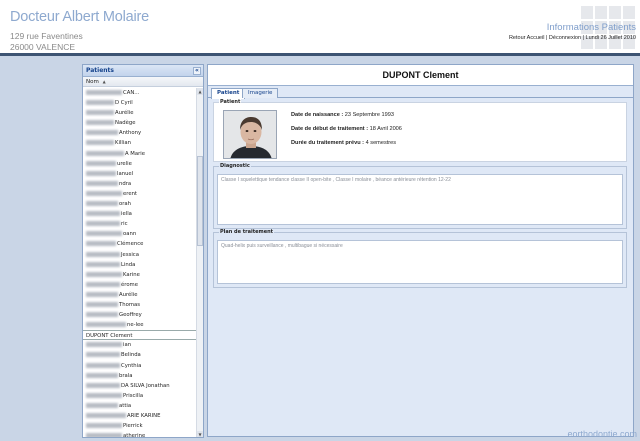 This screenshot has height=441, width=640. What do you see at coordinates (199, 262) in the screenshot?
I see `patient-list-scrollbar: ▲ ▼` at bounding box center [199, 262].